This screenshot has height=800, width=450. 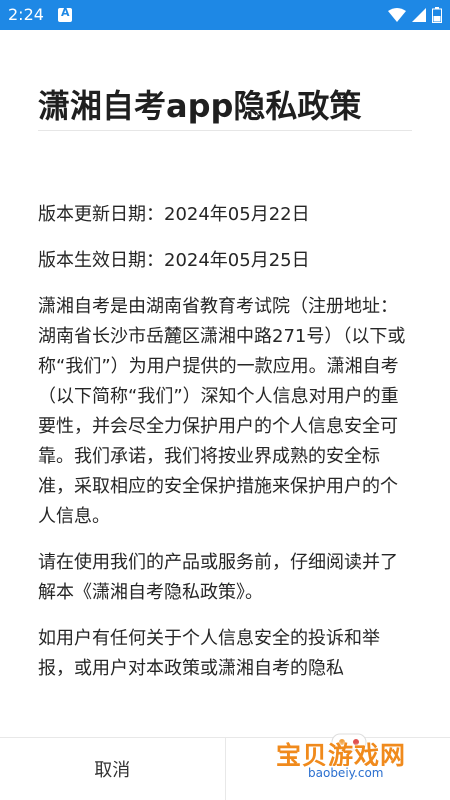 What do you see at coordinates (112, 769) in the screenshot?
I see `cancel-button: 取消` at bounding box center [112, 769].